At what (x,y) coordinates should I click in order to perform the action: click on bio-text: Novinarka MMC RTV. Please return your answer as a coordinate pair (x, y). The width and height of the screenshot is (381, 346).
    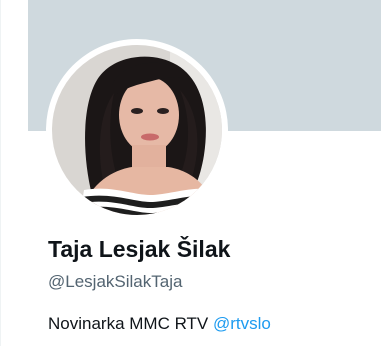
    Looking at the image, I should click on (130, 323).